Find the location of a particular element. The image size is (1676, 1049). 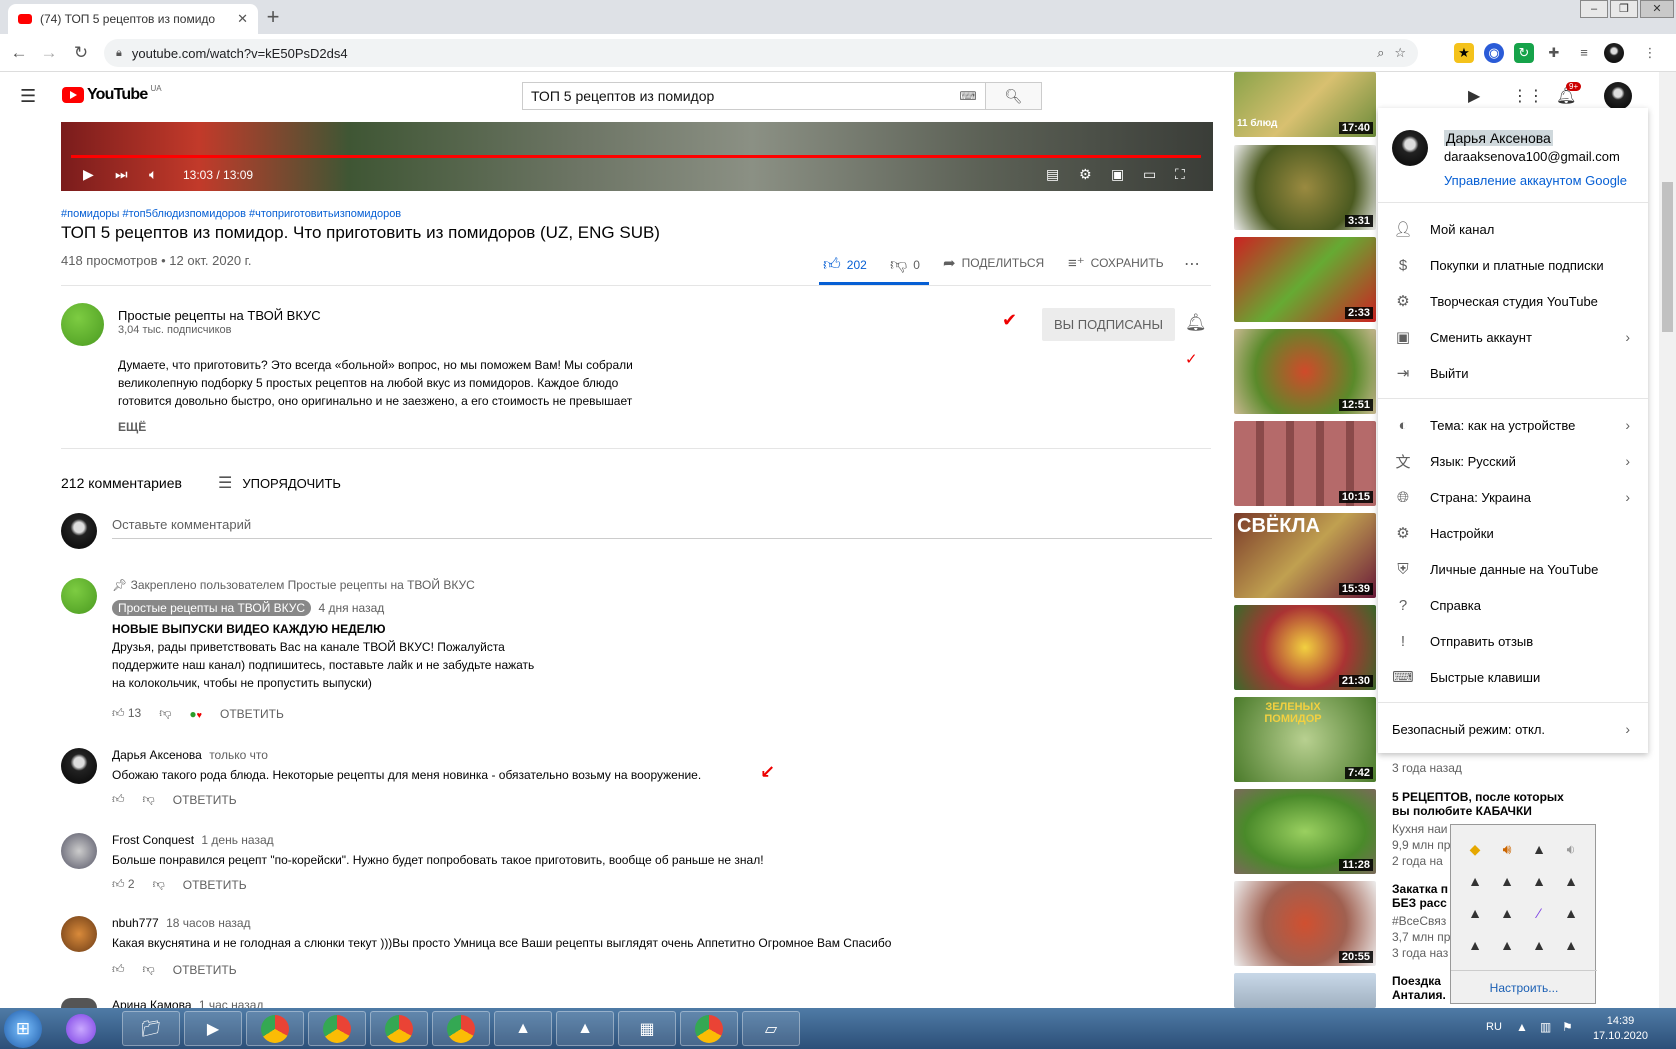

address-bar: 🔒︎ youtube.com/watch?v=kE50PsD2ds4 ⌕ ☆ is located at coordinates (761, 53).